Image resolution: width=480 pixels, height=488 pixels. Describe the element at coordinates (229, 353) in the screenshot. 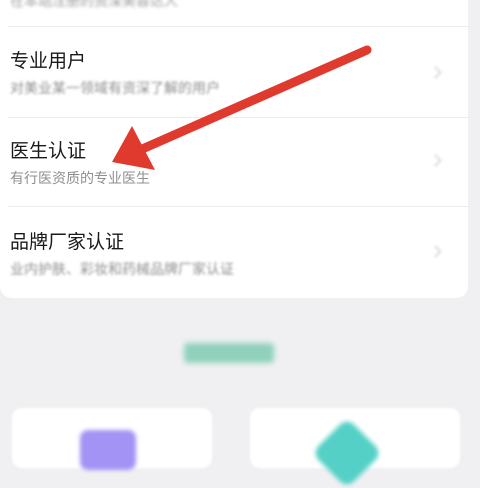

I see `section-banner` at that location.